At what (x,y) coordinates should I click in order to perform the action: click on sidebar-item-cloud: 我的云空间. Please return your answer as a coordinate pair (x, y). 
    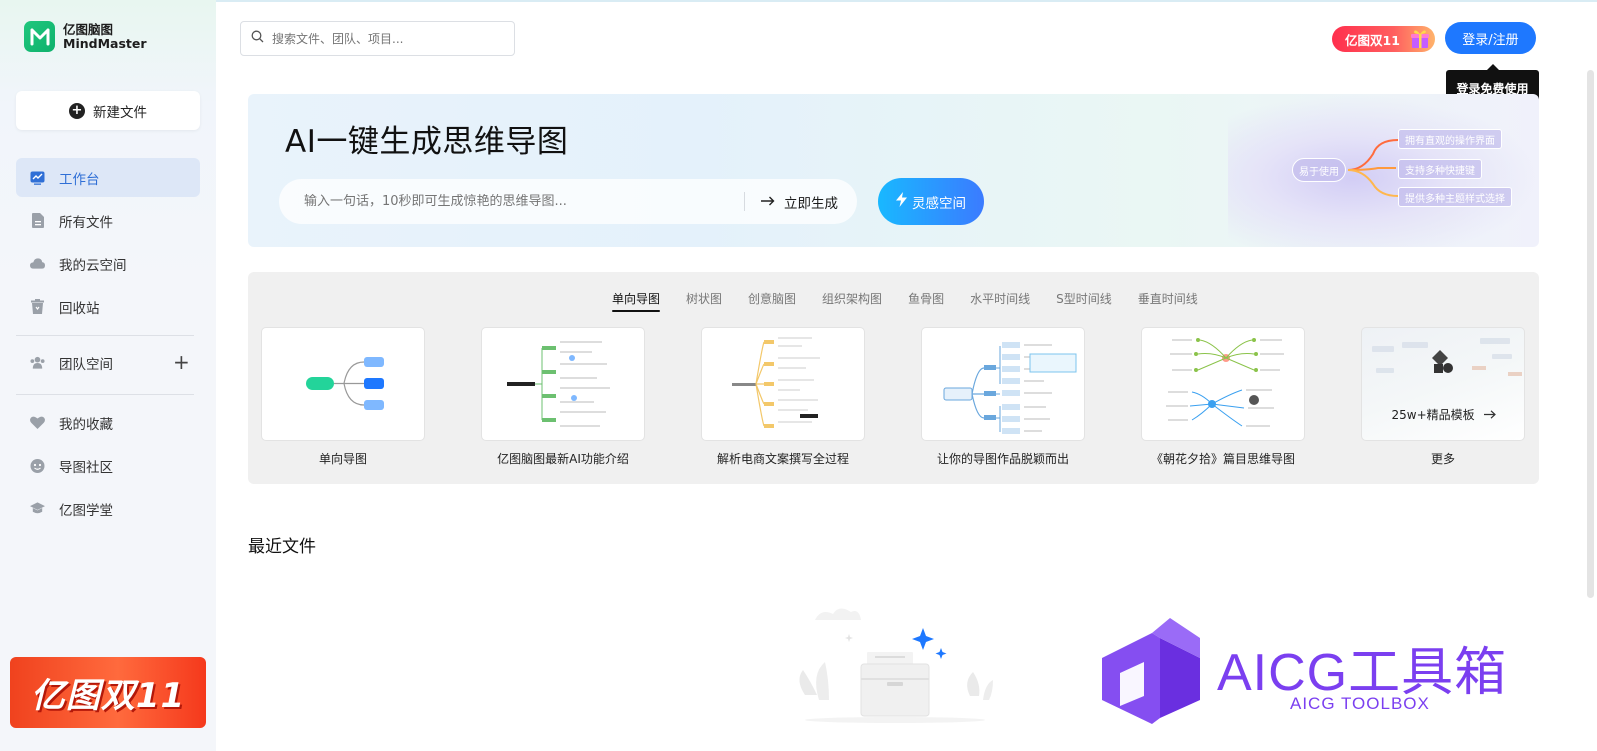
    Looking at the image, I should click on (108, 263).